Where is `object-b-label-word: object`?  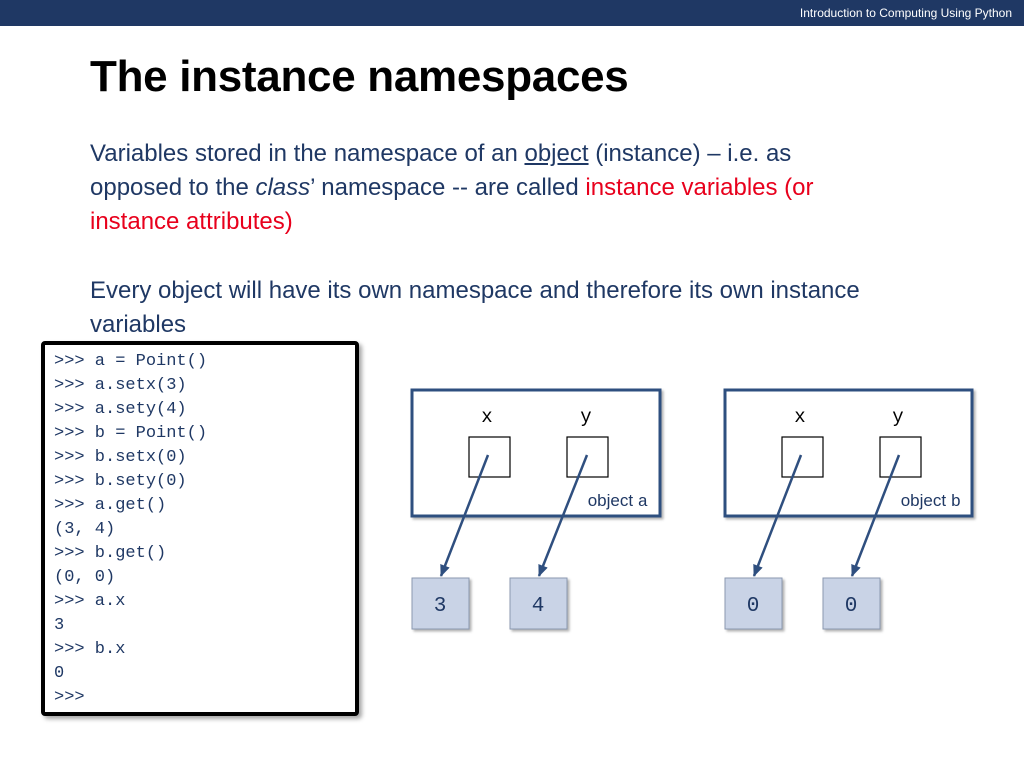 object-b-label-word: object is located at coordinates (926, 500).